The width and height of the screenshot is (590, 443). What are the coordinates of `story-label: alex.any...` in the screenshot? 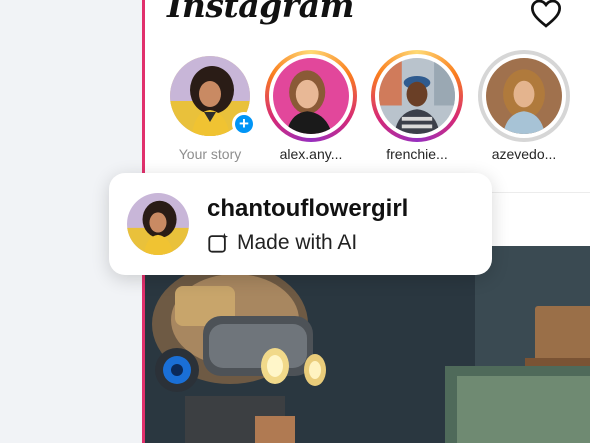 It's located at (311, 154).